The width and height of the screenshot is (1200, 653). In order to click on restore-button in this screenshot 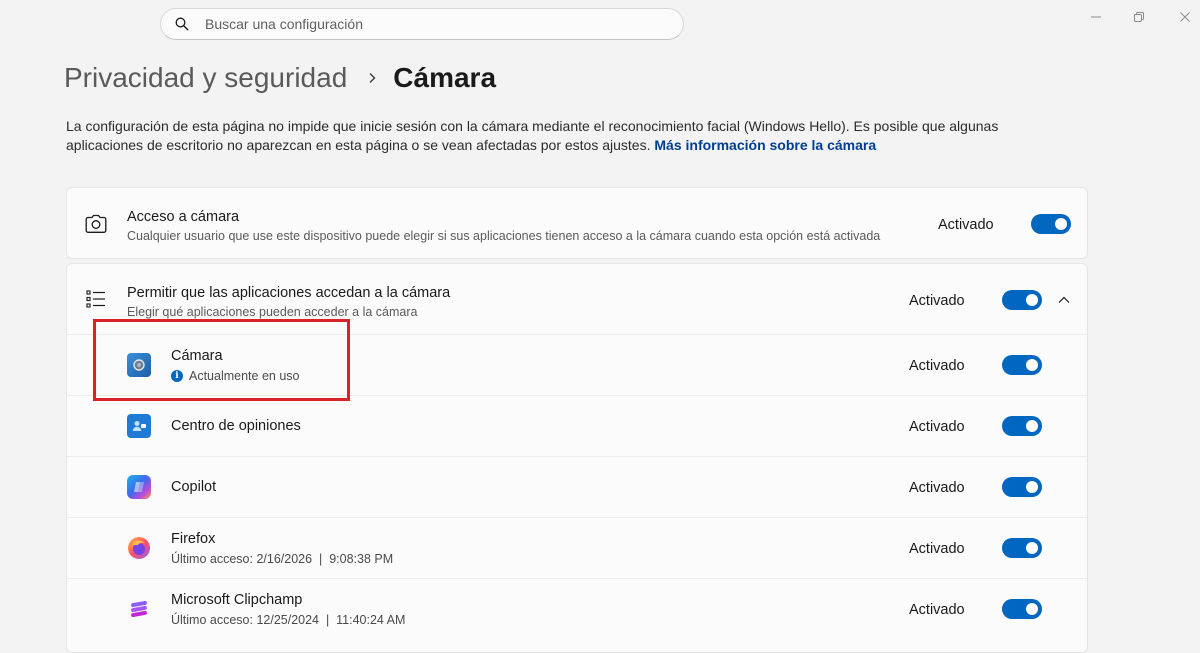, I will do `click(1139, 17)`.